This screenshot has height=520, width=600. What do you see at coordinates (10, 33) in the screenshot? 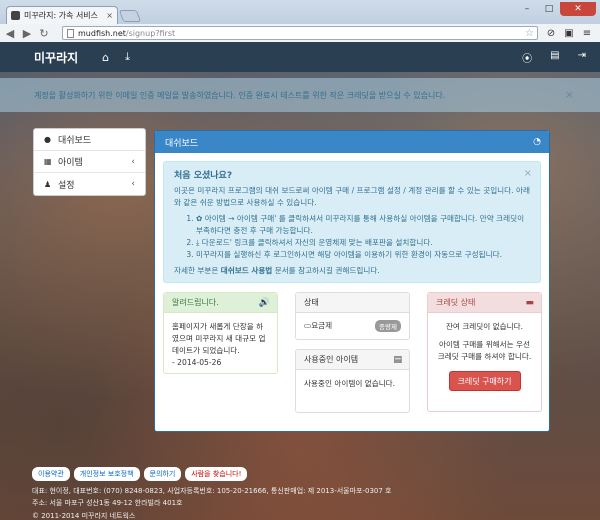
I see `back-arrow-icon: ◀` at bounding box center [10, 33].